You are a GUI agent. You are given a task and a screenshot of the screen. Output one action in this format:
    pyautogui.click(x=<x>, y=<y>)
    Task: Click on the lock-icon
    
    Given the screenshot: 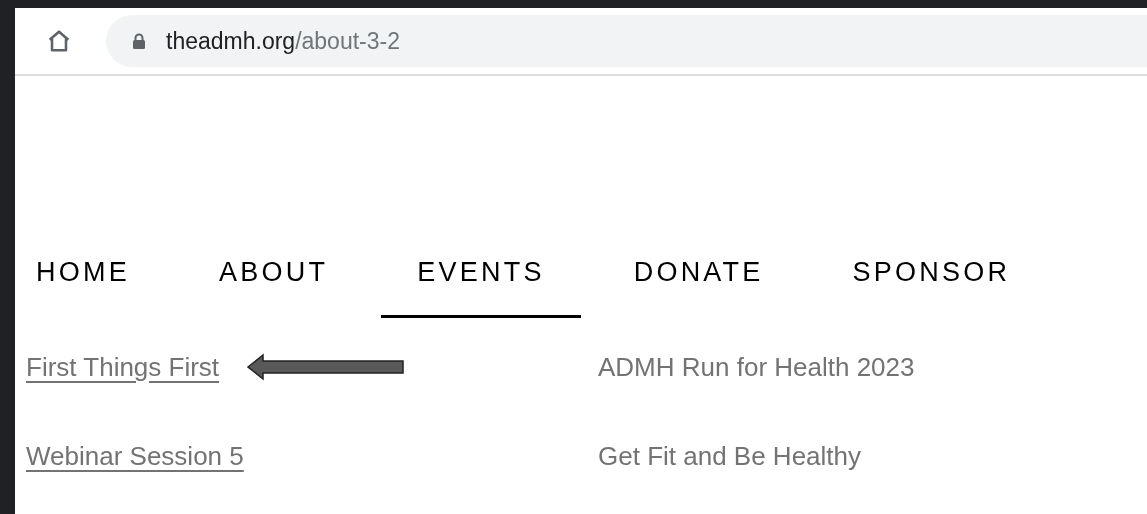 What is the action you would take?
    pyautogui.click(x=139, y=41)
    